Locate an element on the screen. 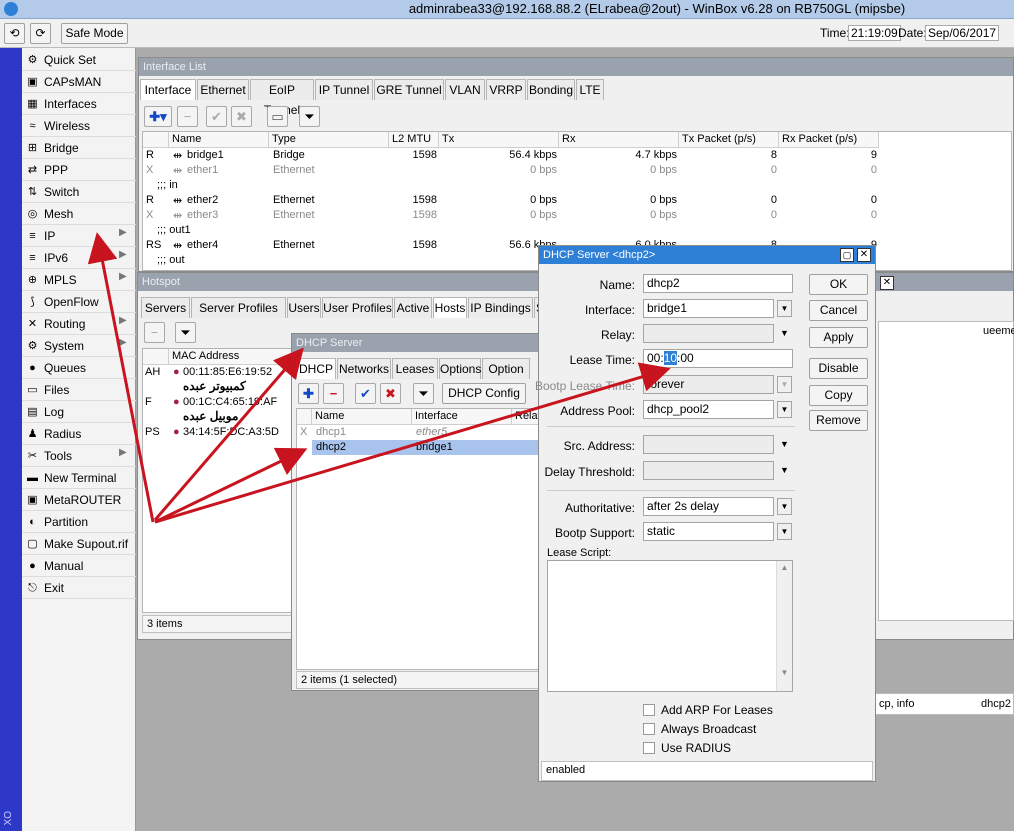 The height and width of the screenshot is (831, 1014). dhcp-row-name: dhcp2 is located at coordinates (331, 447).